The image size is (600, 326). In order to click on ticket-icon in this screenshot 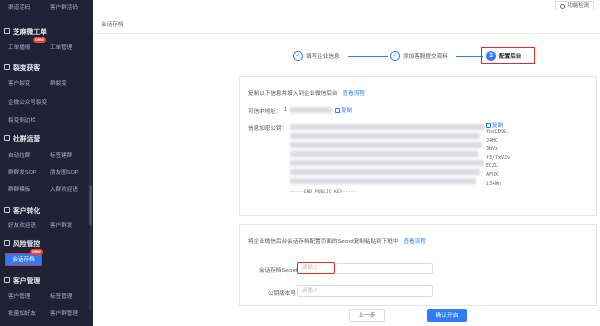, I will do `click(7, 31)`.